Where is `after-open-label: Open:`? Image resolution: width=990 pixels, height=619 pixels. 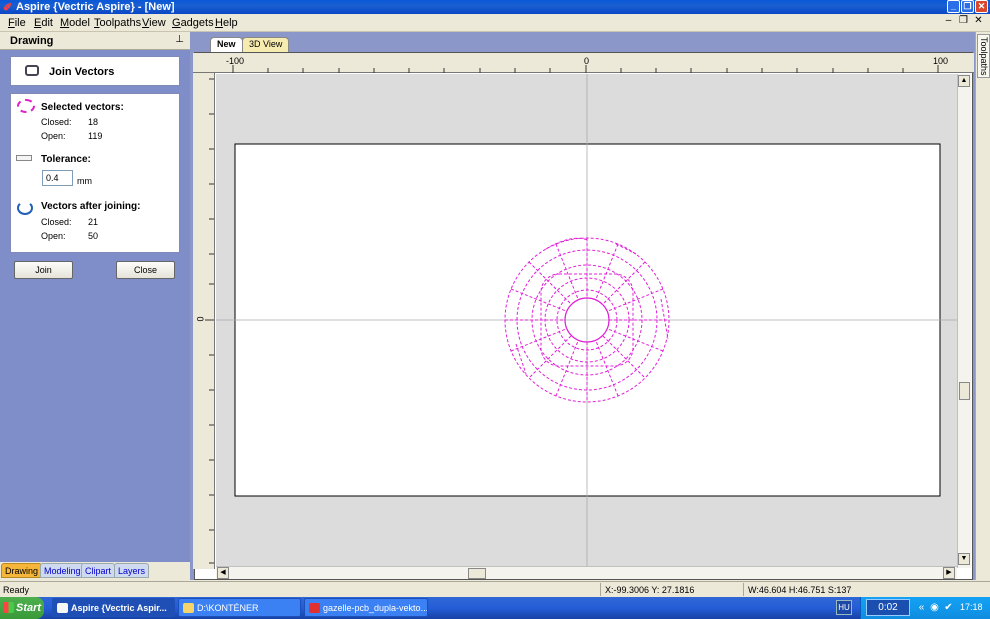
after-open-label: Open: is located at coordinates (53, 236).